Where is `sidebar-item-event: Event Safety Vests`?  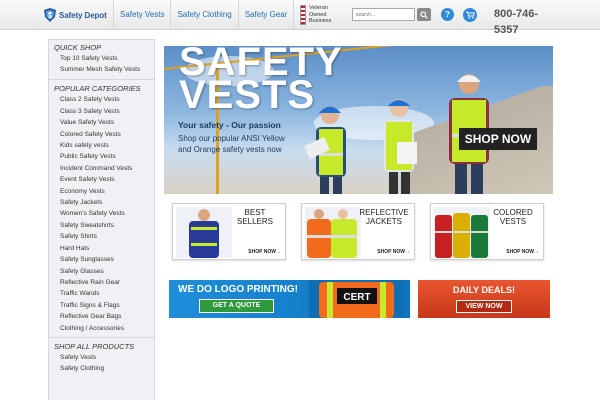 sidebar-item-event: Event Safety Vests is located at coordinates (101, 179).